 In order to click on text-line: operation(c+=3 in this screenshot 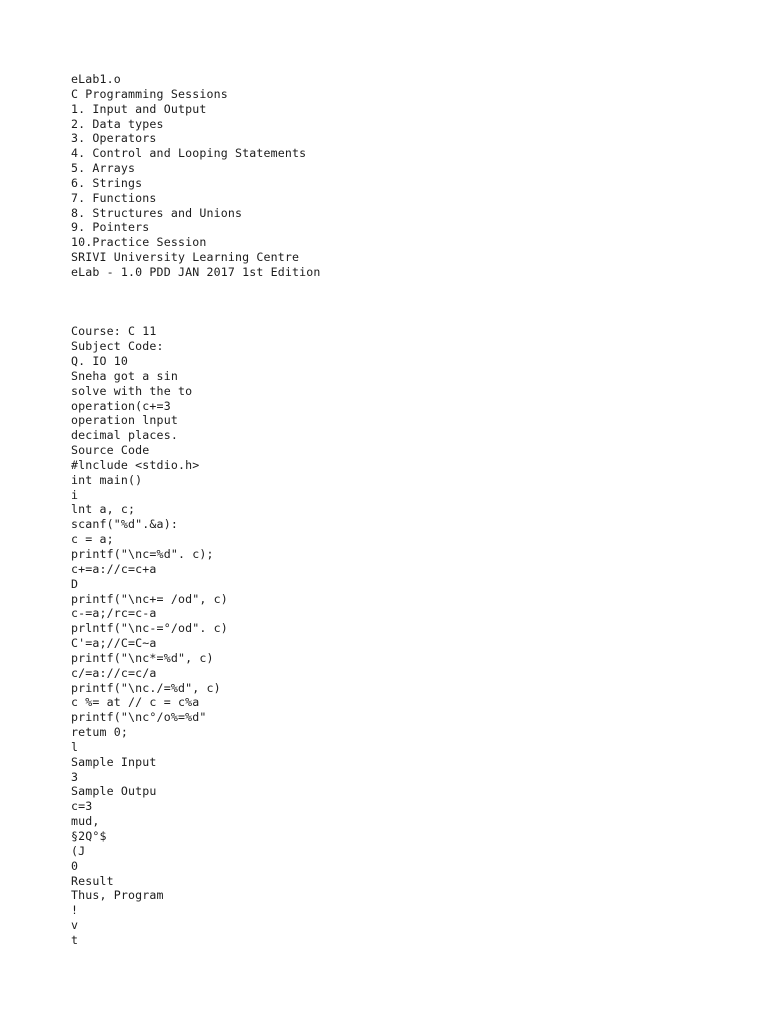, I will do `click(121, 405)`.